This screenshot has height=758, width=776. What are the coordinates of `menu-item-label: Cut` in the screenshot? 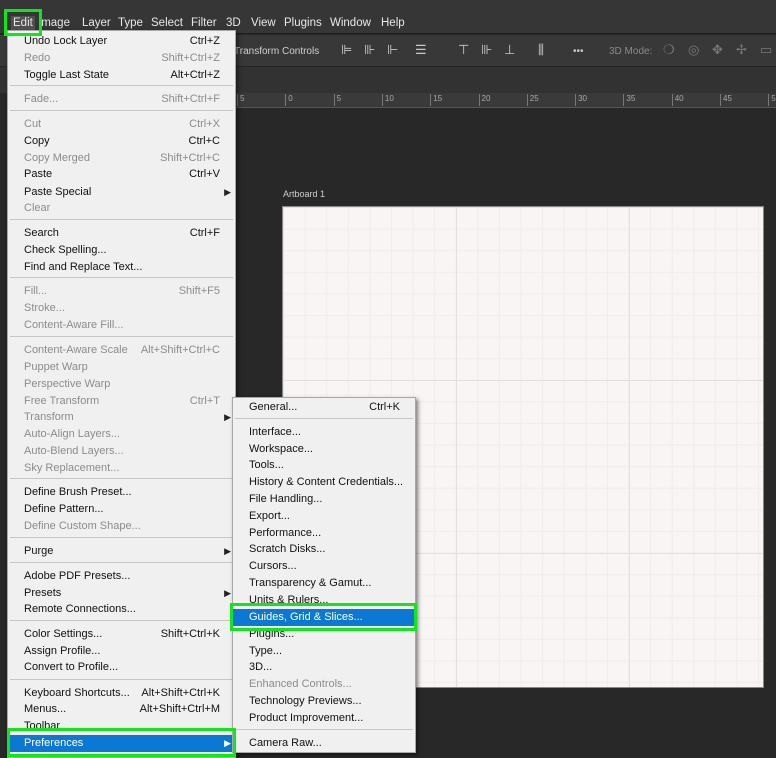 It's located at (33, 124).